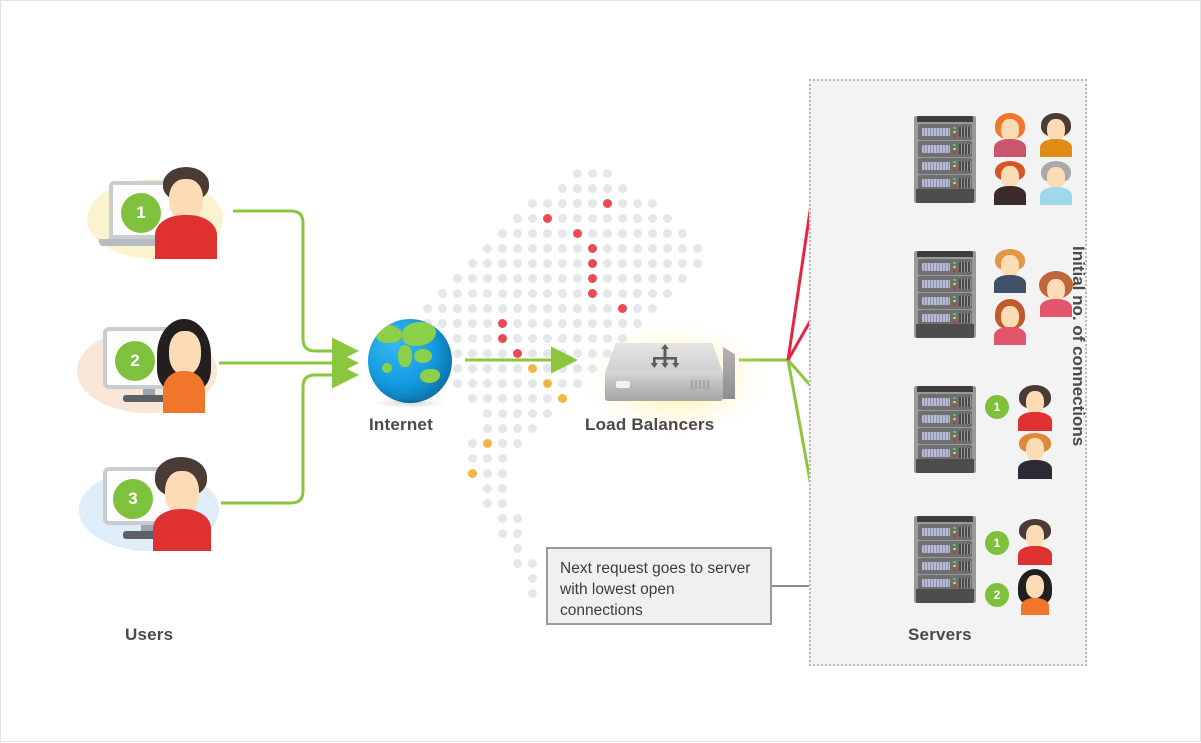 This screenshot has height=743, width=1201. Describe the element at coordinates (729, 373) in the screenshot. I see `load-balancer-side` at that location.